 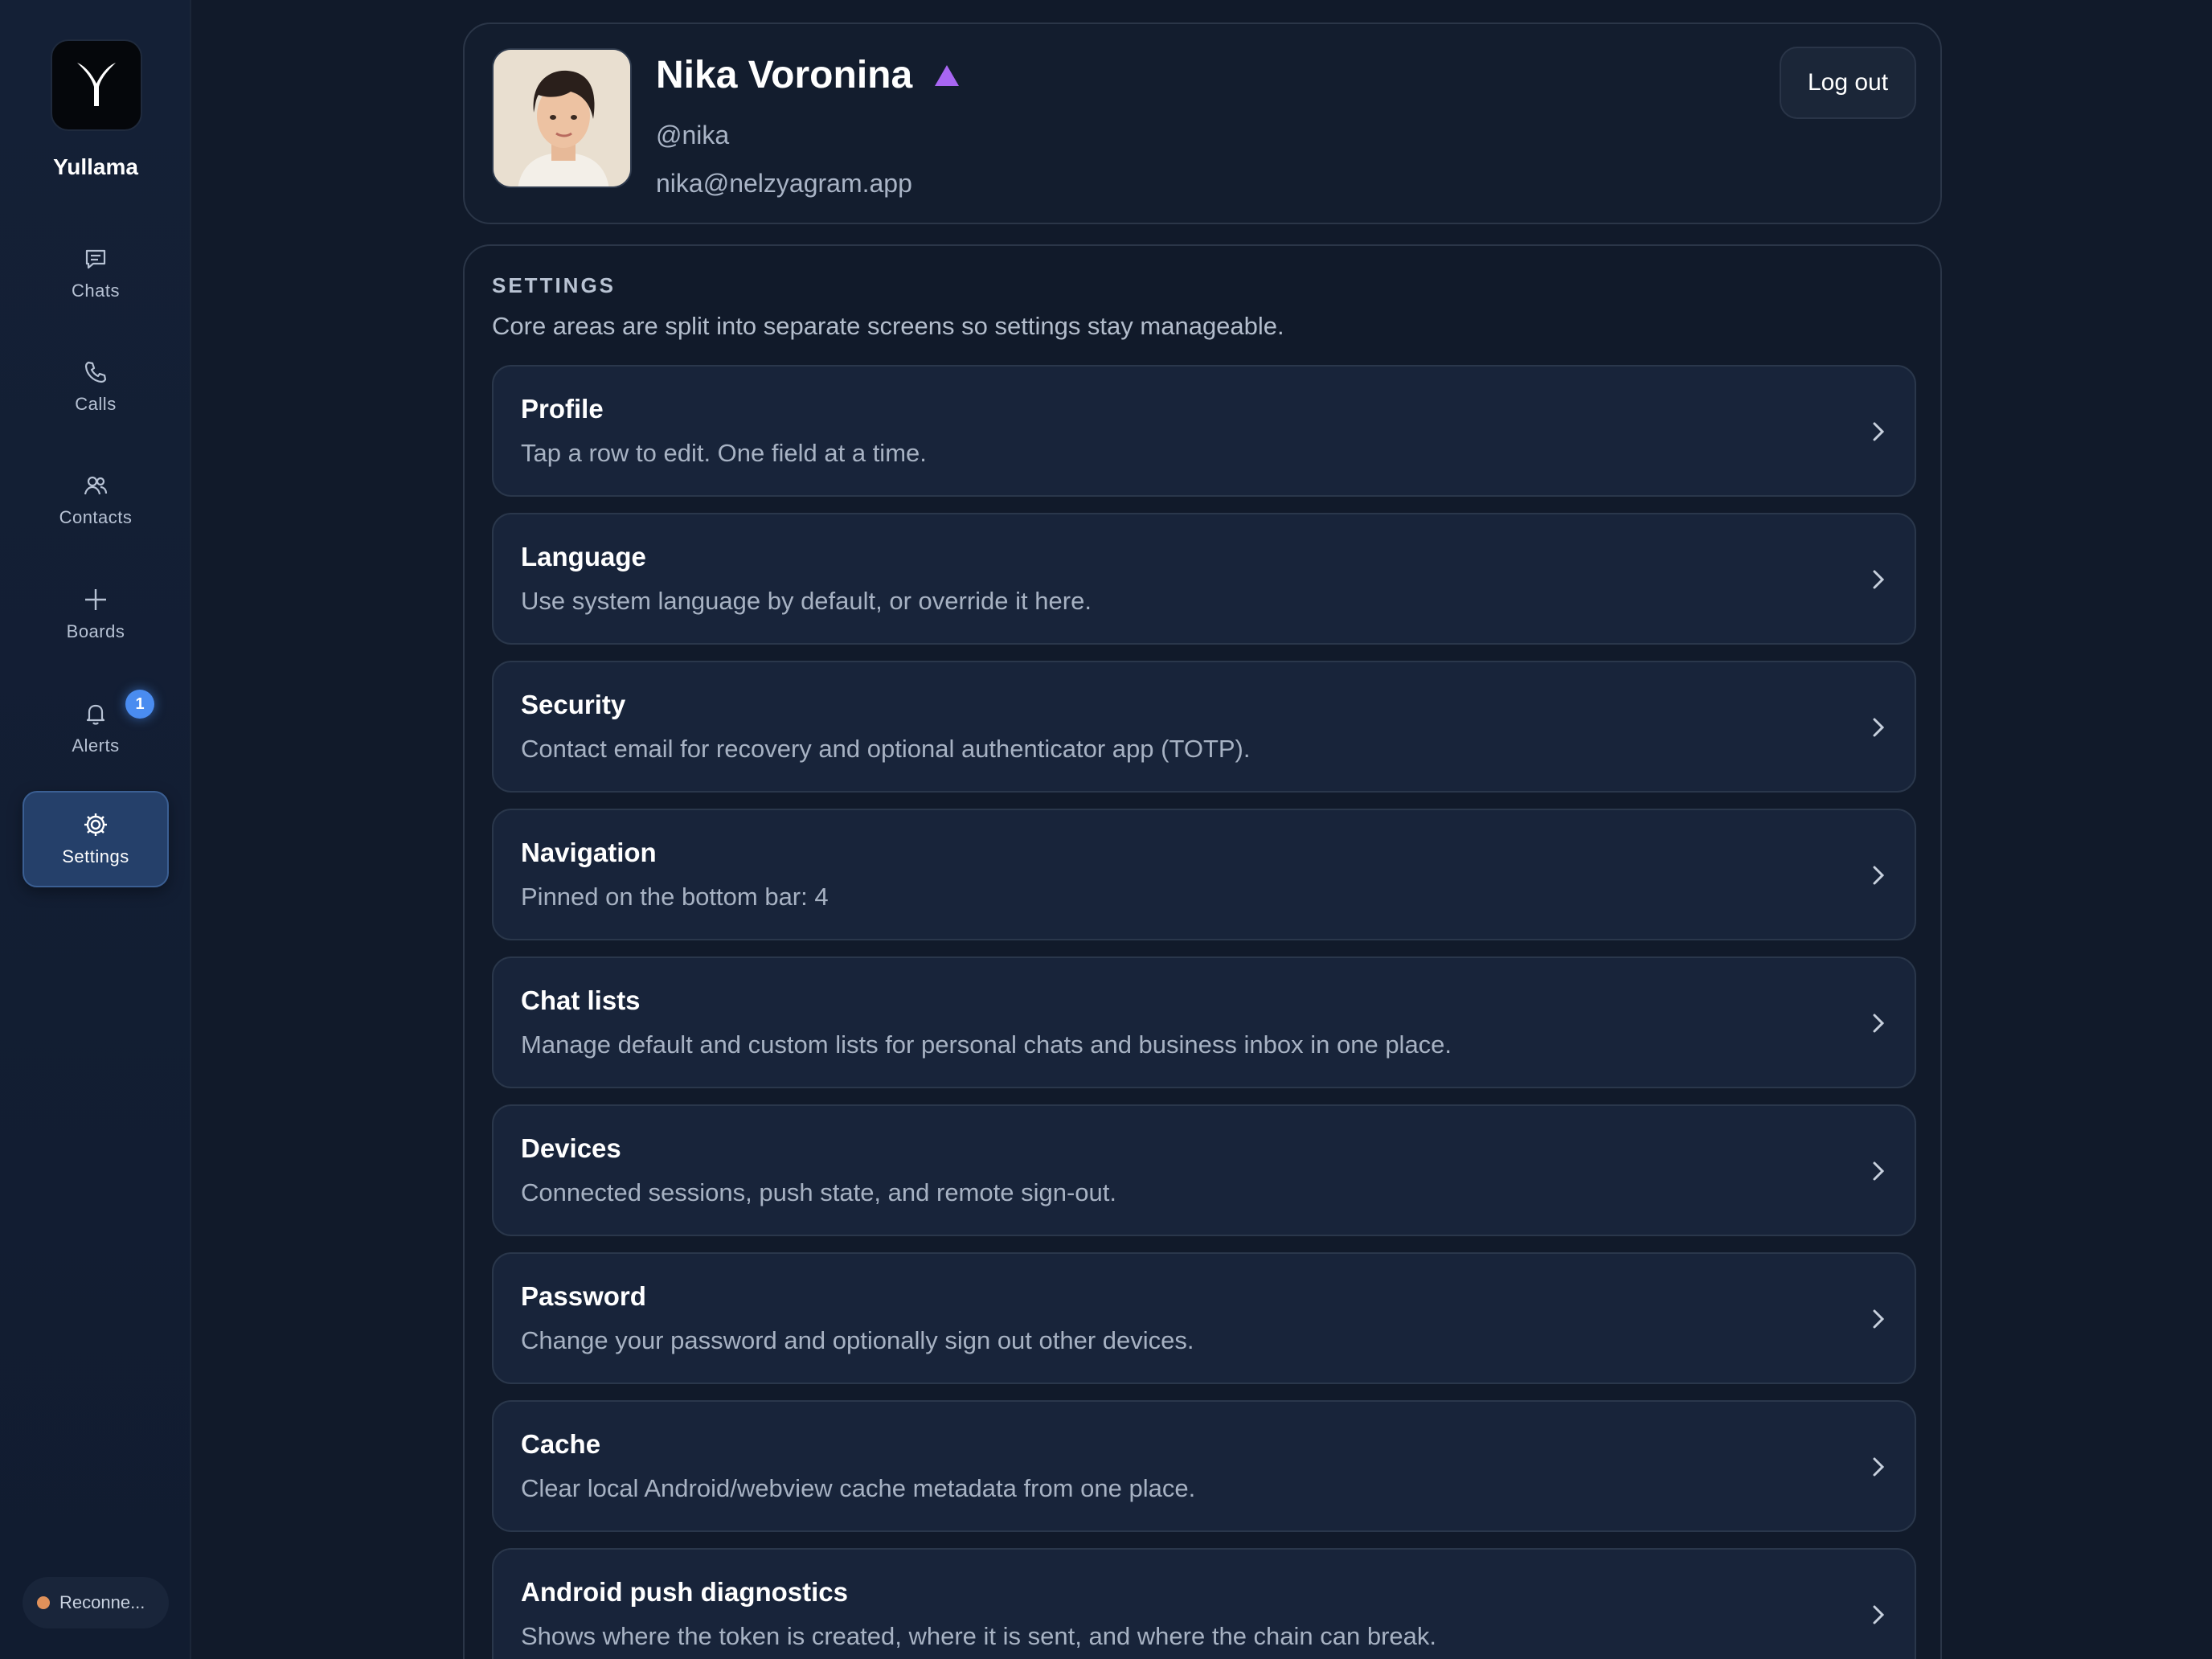 What do you see at coordinates (724, 453) in the screenshot?
I see `row-subtitle: Tap a row to edit. One field at a time.` at bounding box center [724, 453].